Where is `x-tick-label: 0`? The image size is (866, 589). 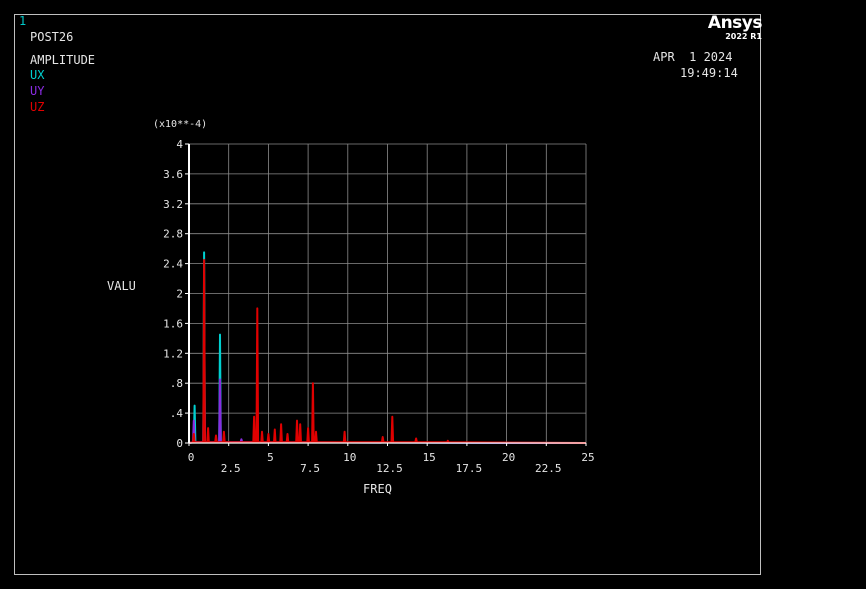 x-tick-label: 0 is located at coordinates (191, 457).